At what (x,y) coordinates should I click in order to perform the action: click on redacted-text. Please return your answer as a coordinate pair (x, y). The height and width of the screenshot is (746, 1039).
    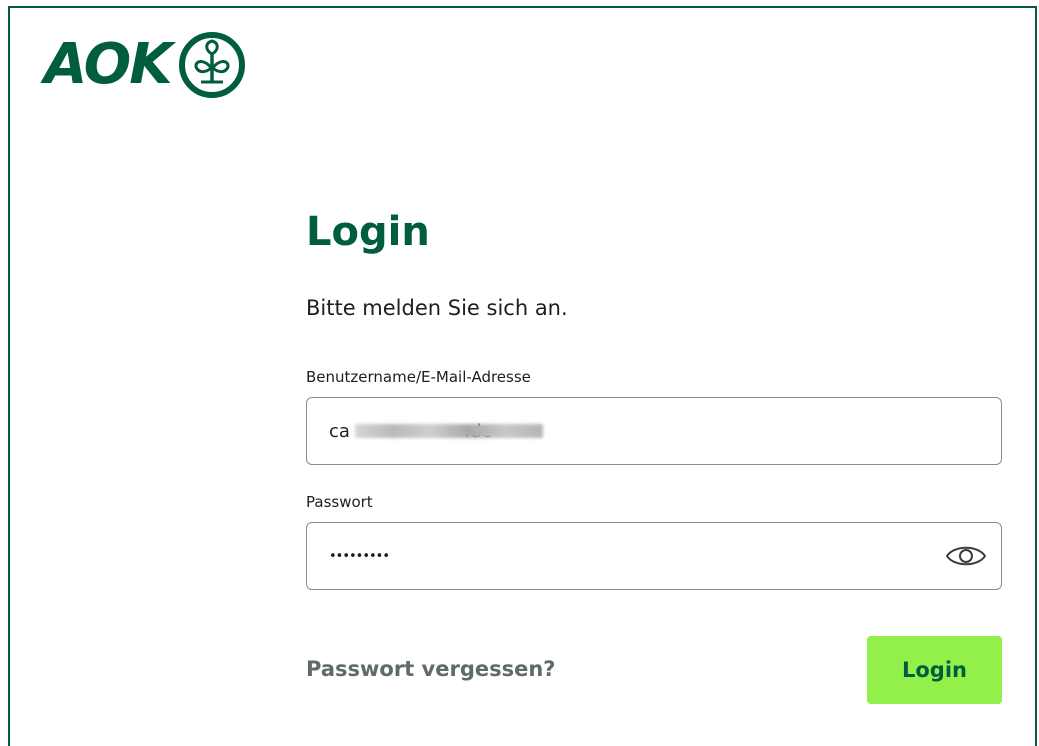
    Looking at the image, I should click on (449, 431).